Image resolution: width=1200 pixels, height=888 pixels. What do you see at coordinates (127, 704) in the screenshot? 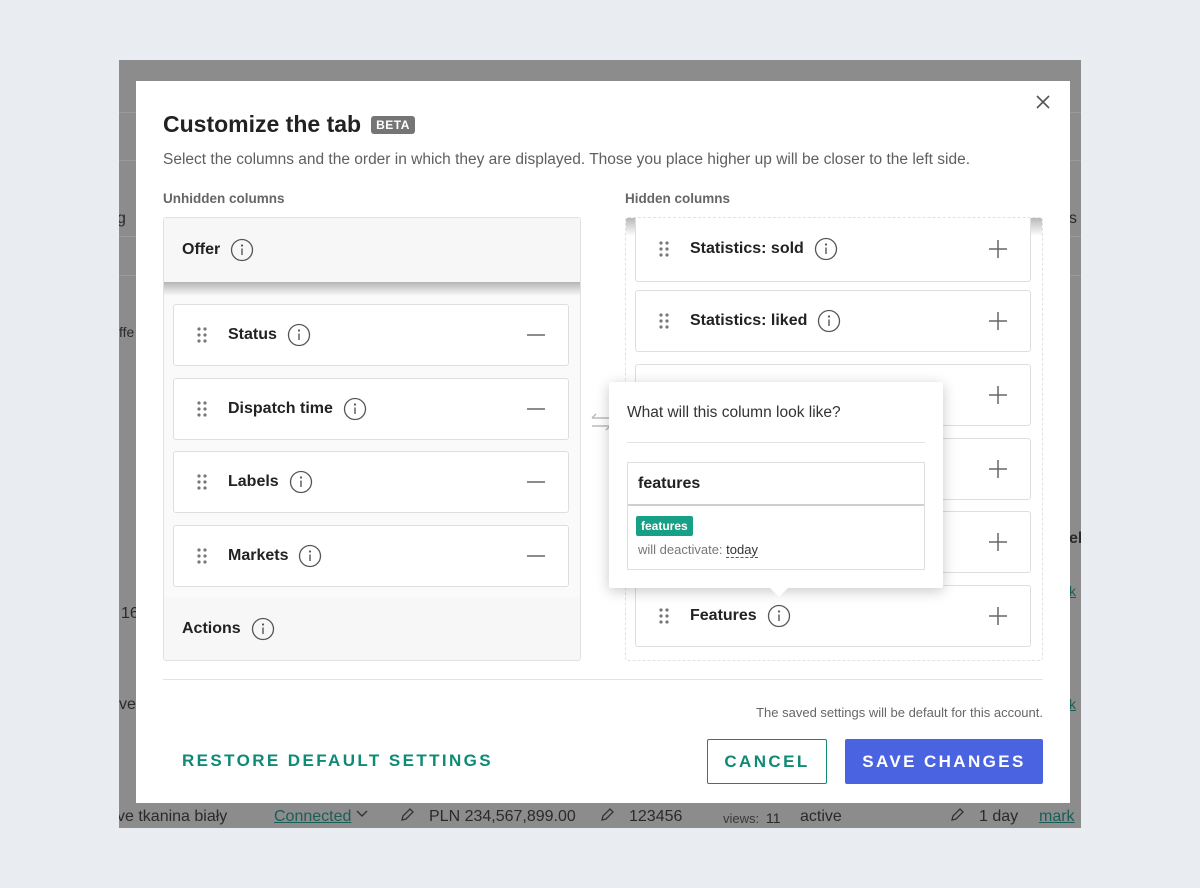
I see `bg-fragment: ve` at bounding box center [127, 704].